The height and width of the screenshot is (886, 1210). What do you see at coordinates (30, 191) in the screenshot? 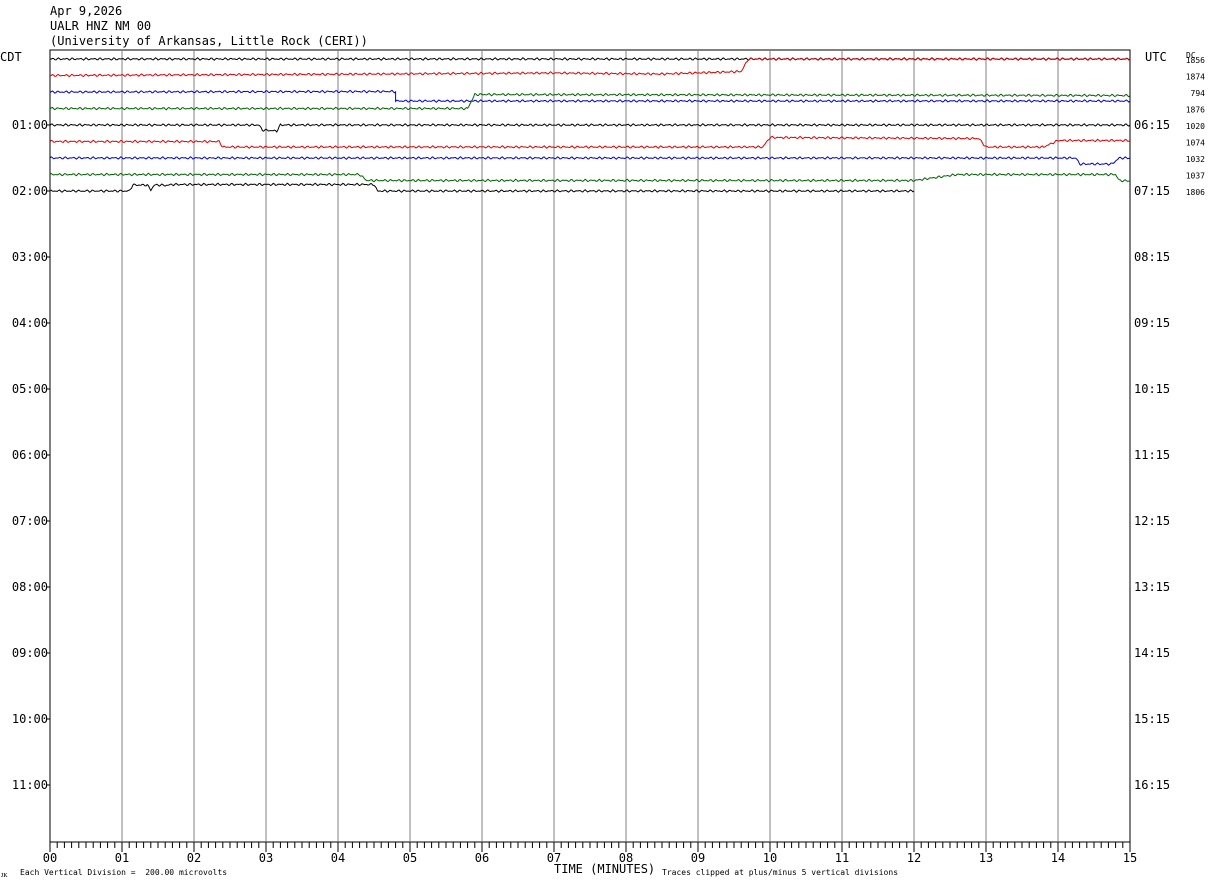
I see `cdt-tick-label: 02:00` at bounding box center [30, 191].